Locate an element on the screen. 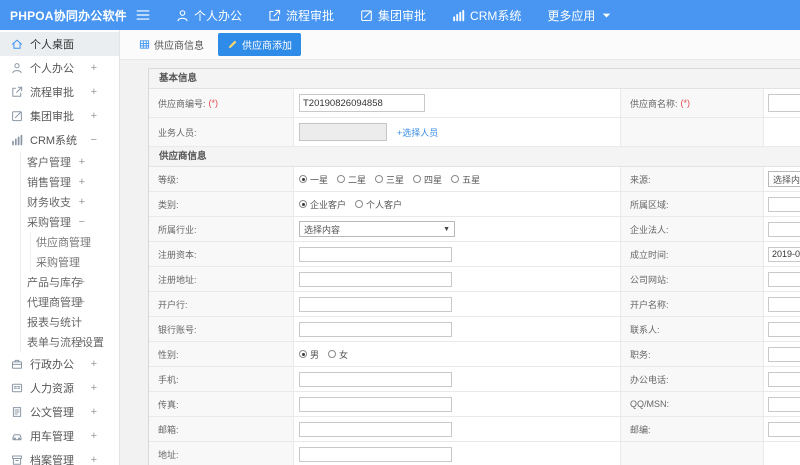 This screenshot has width=800, height=465. sidebar-item-workflow-approval: 流程审批 + is located at coordinates (59, 92).